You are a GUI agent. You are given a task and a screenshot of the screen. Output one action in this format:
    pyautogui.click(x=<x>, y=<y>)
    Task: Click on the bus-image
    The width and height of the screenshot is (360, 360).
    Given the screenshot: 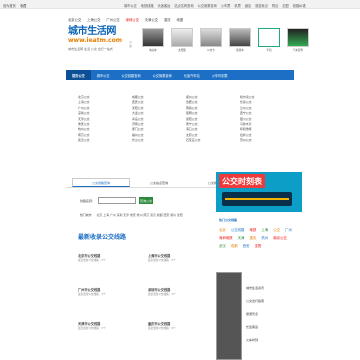 What is the action you would take?
    pyautogui.click(x=240, y=37)
    